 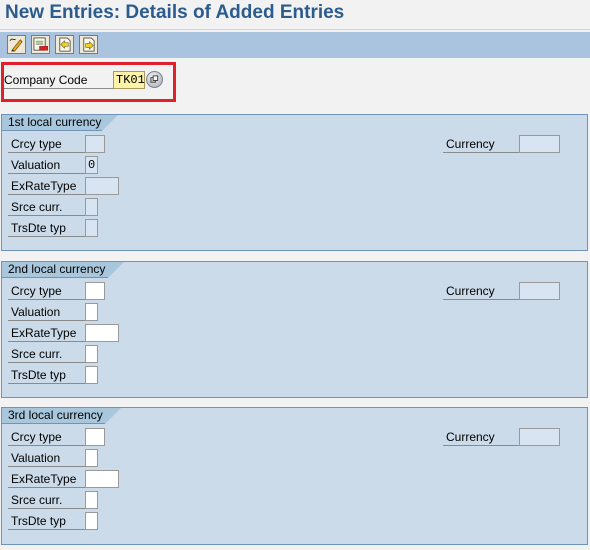 I want to click on company-code-input: TK01, so click(x=129, y=80).